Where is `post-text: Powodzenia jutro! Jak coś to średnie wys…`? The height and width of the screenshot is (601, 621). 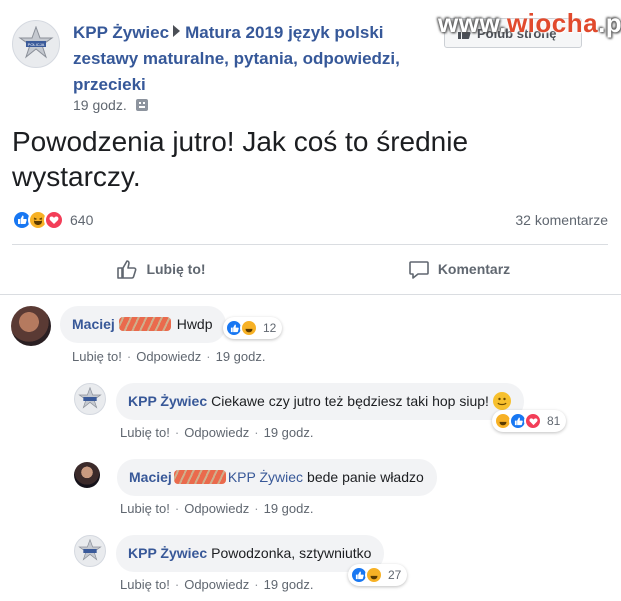
post-text: Powodzenia jutro! Jak coś to średnie wys… is located at coordinates (240, 159).